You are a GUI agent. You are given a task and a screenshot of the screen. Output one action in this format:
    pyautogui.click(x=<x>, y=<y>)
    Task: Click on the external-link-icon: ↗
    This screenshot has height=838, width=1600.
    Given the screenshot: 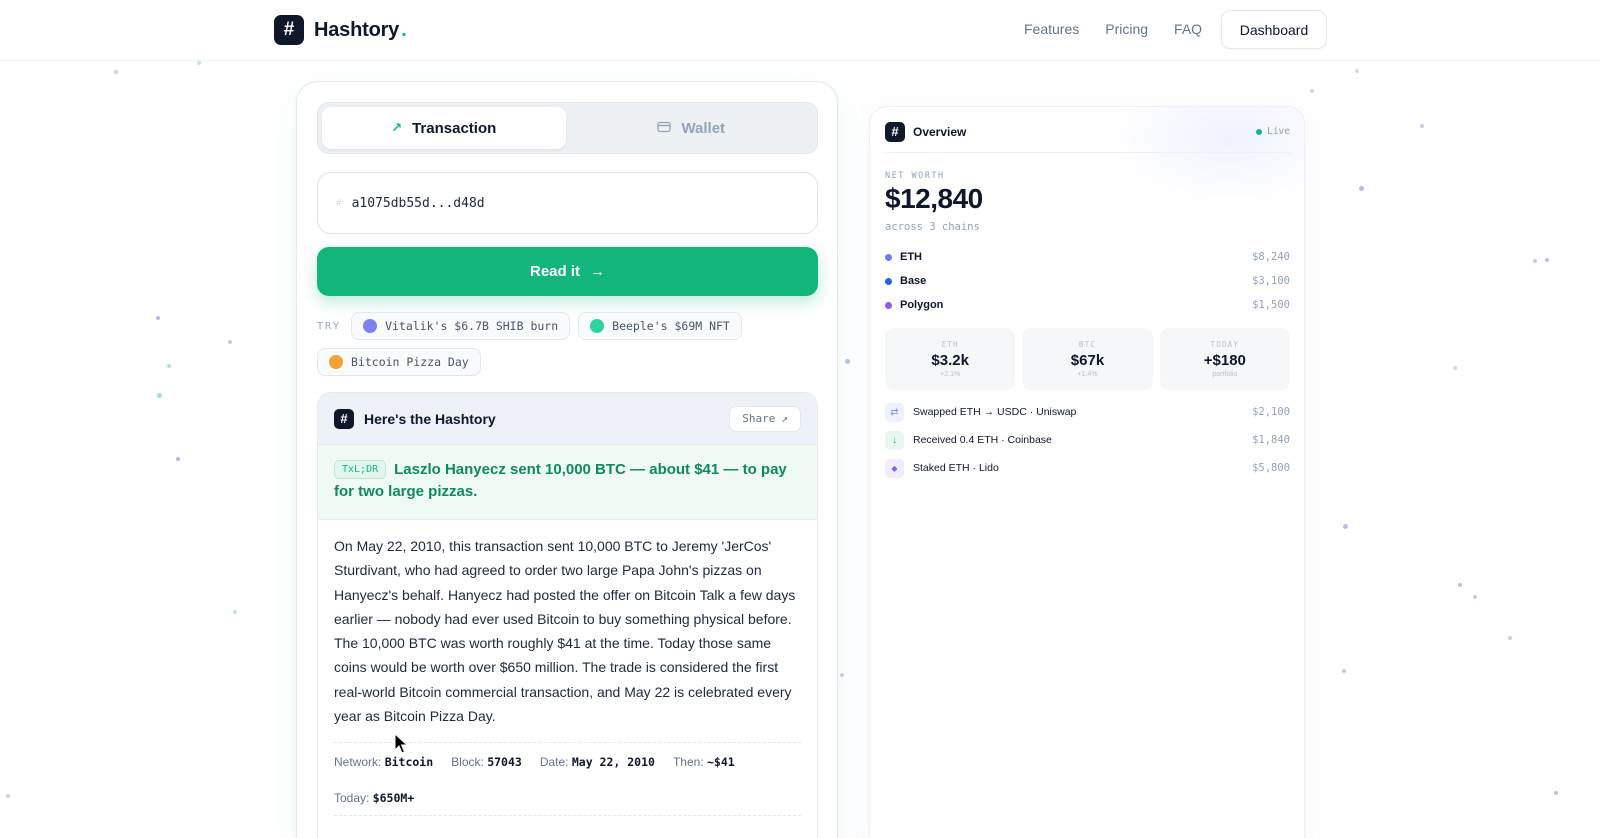 What is the action you would take?
    pyautogui.click(x=784, y=418)
    